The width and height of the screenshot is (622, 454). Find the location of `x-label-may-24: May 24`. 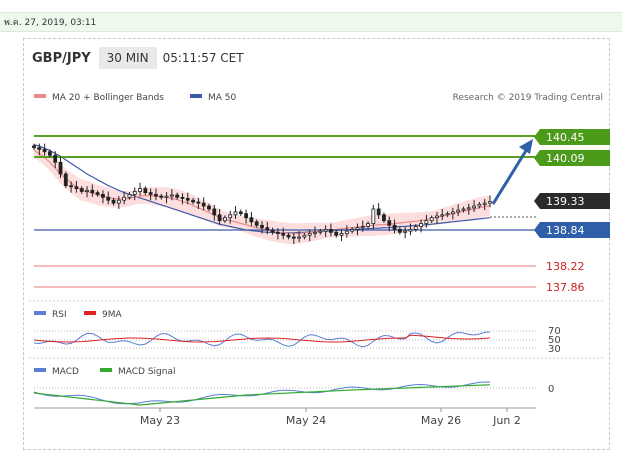

x-label-may-24: May 24 is located at coordinates (306, 420).